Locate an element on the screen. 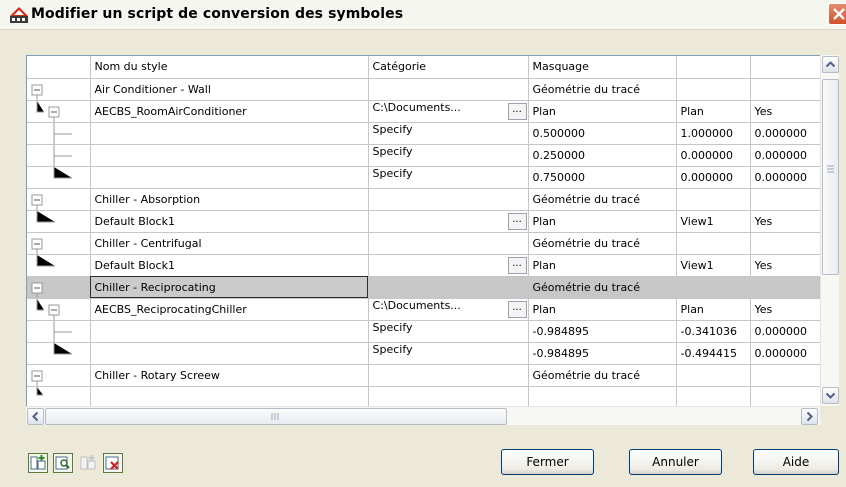  table-row: Chiller - Centrifugal Géométrie du tracé is located at coordinates (425, 243).